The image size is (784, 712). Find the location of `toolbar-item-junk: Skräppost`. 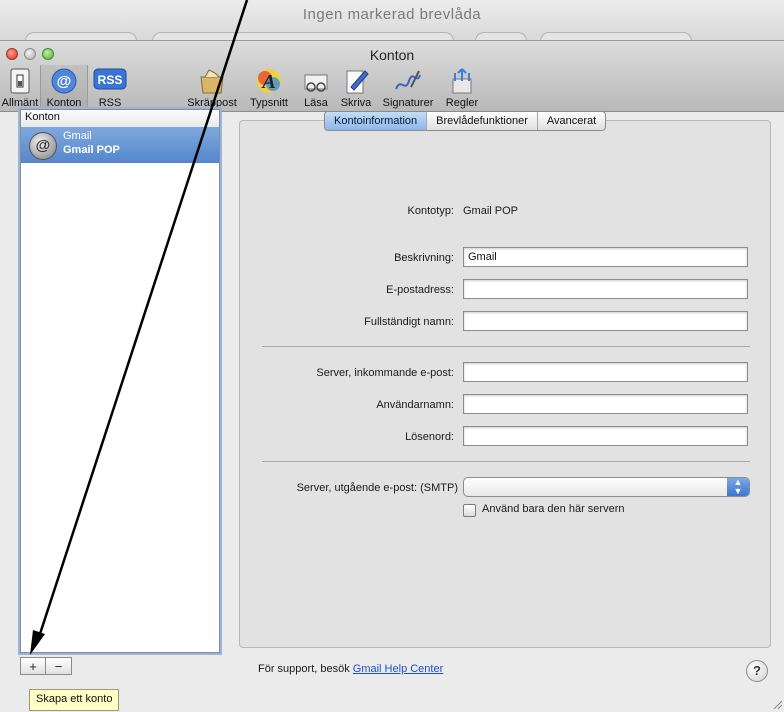

toolbar-item-junk: Skräppost is located at coordinates (212, 88).